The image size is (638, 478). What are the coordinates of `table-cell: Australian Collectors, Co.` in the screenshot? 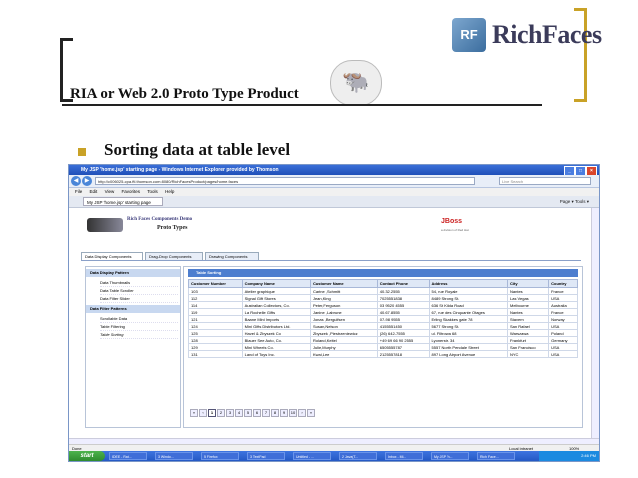 It's located at (276, 305).